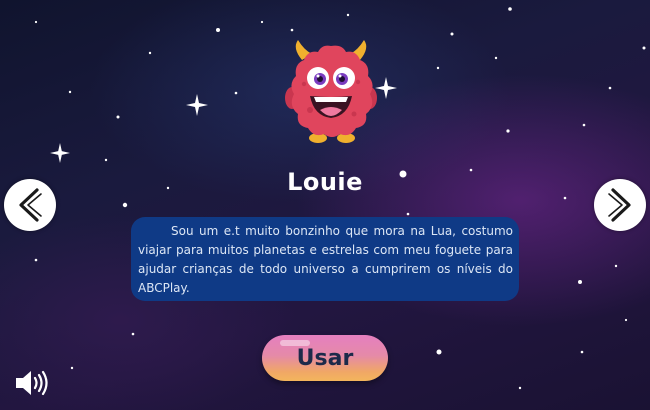  What do you see at coordinates (32, 383) in the screenshot?
I see `speaker-icon` at bounding box center [32, 383].